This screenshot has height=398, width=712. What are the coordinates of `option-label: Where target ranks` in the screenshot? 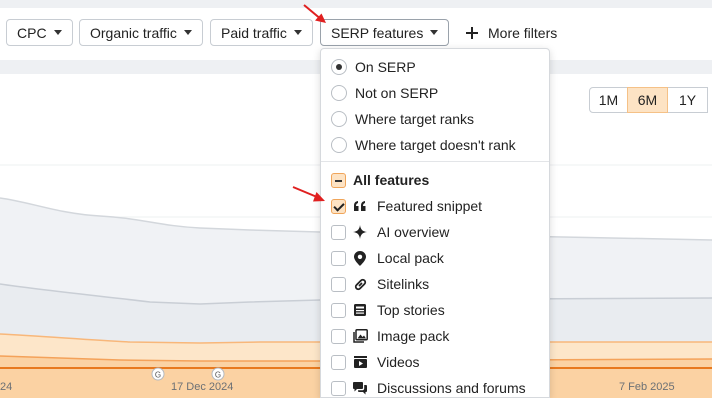 It's located at (415, 119).